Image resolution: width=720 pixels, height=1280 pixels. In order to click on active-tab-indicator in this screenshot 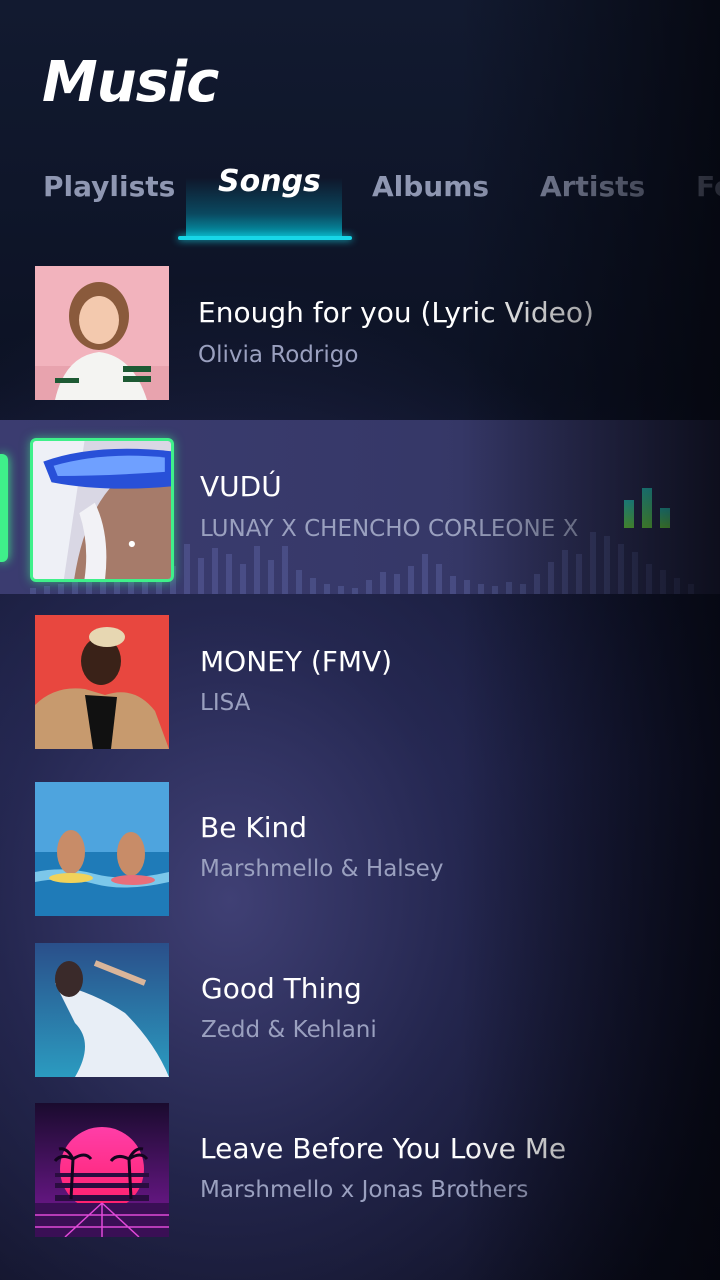, I will do `click(265, 238)`.